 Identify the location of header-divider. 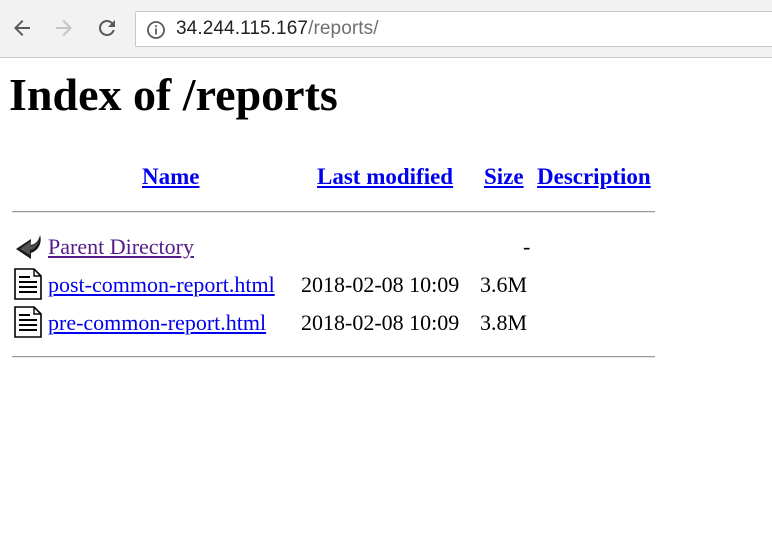
(333, 212).